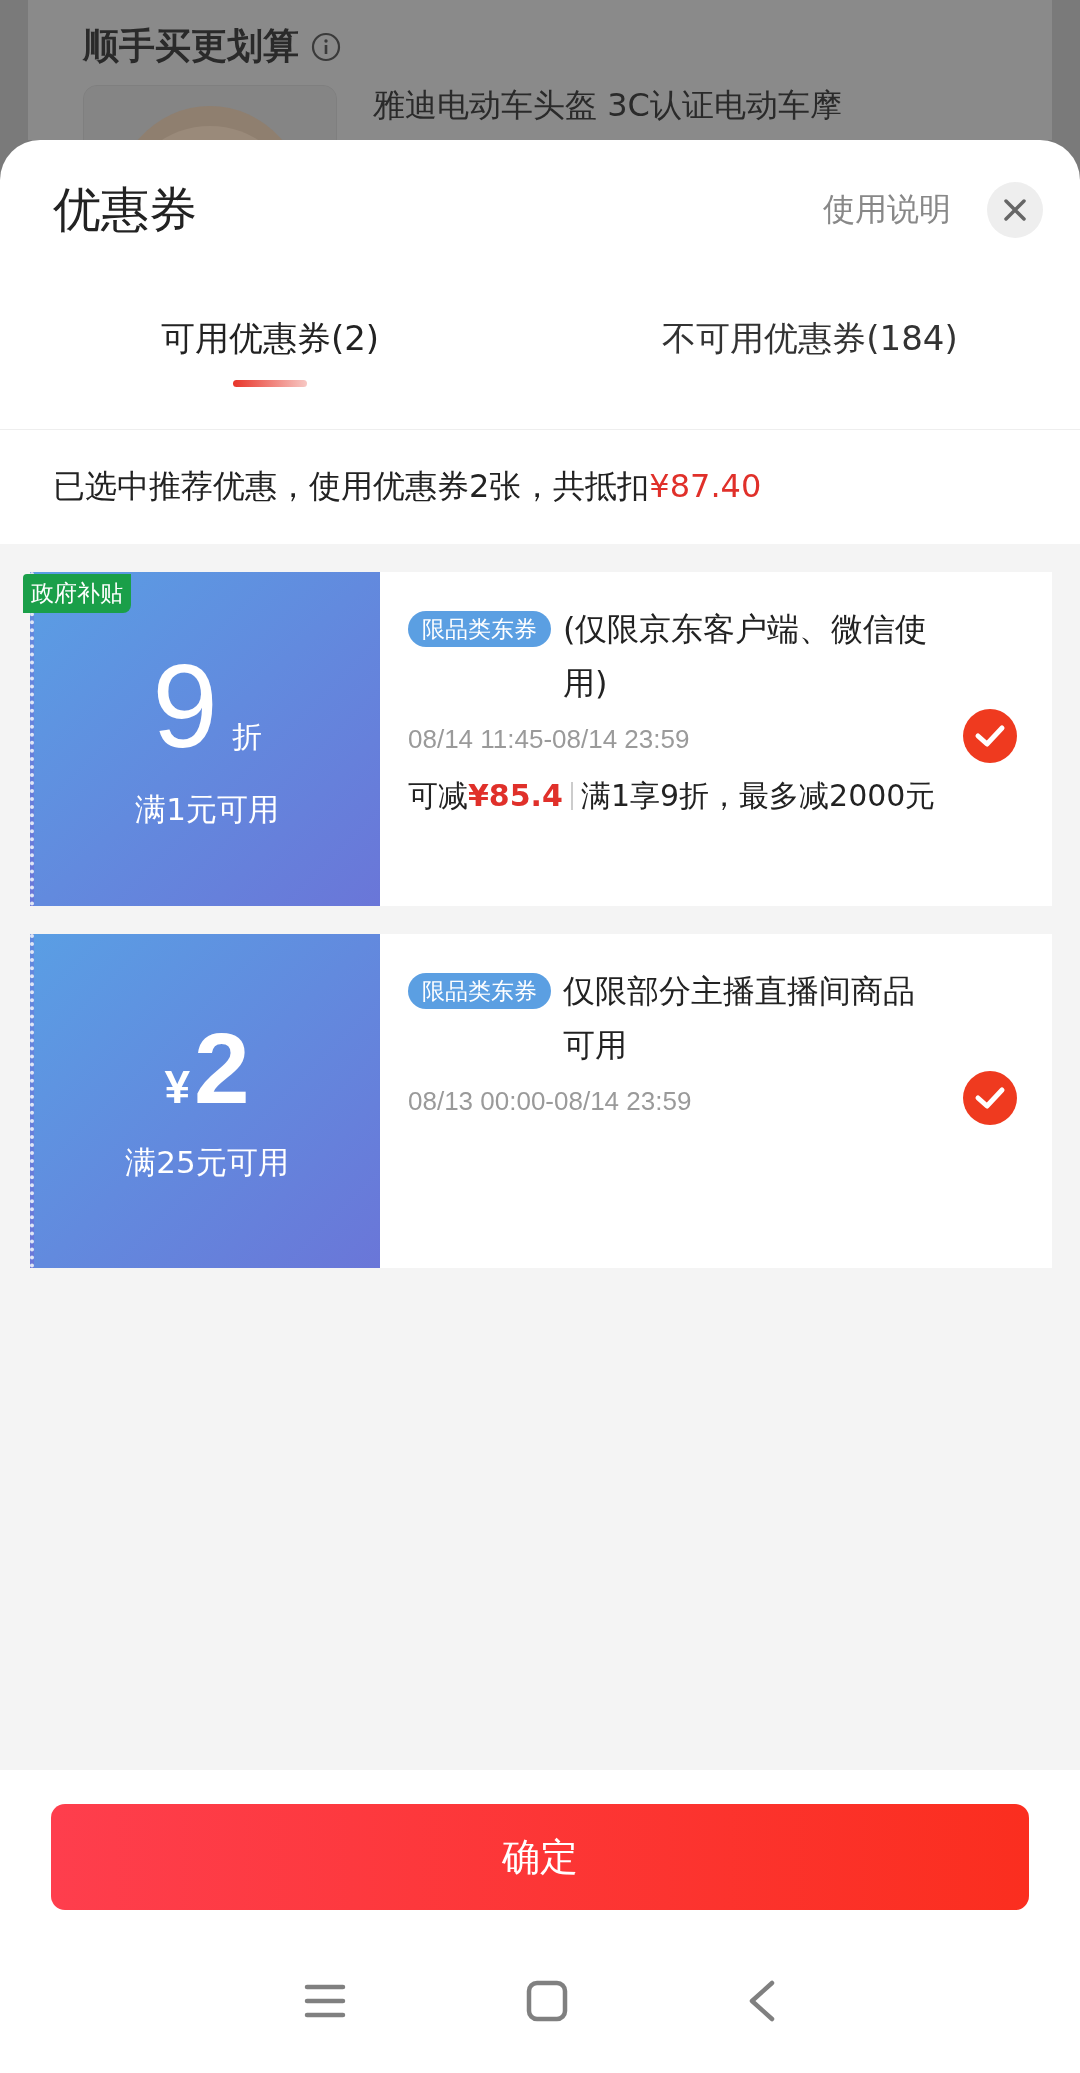 The width and height of the screenshot is (1080, 2073). What do you see at coordinates (672, 796) in the screenshot?
I see `saving-and-rule-text: 可减¥85.4 满1享9折，最多减2000元` at bounding box center [672, 796].